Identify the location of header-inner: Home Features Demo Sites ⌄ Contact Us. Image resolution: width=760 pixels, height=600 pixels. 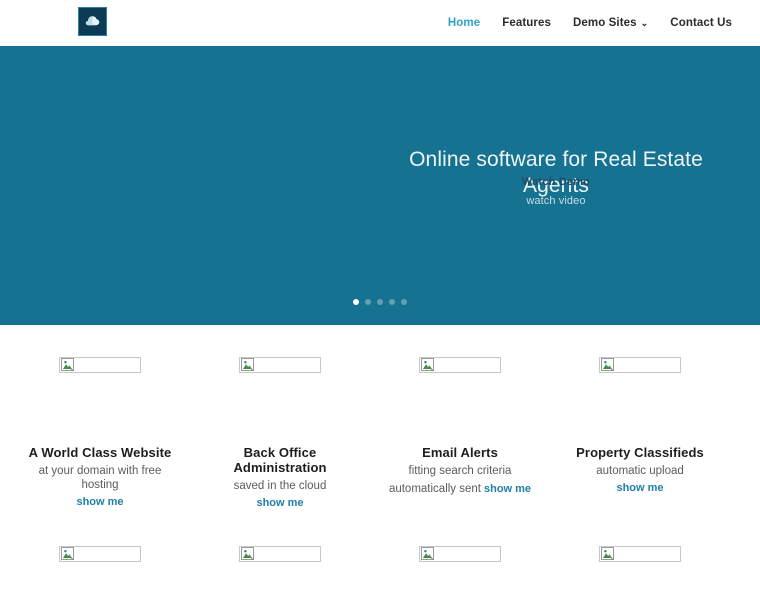
(380, 23).